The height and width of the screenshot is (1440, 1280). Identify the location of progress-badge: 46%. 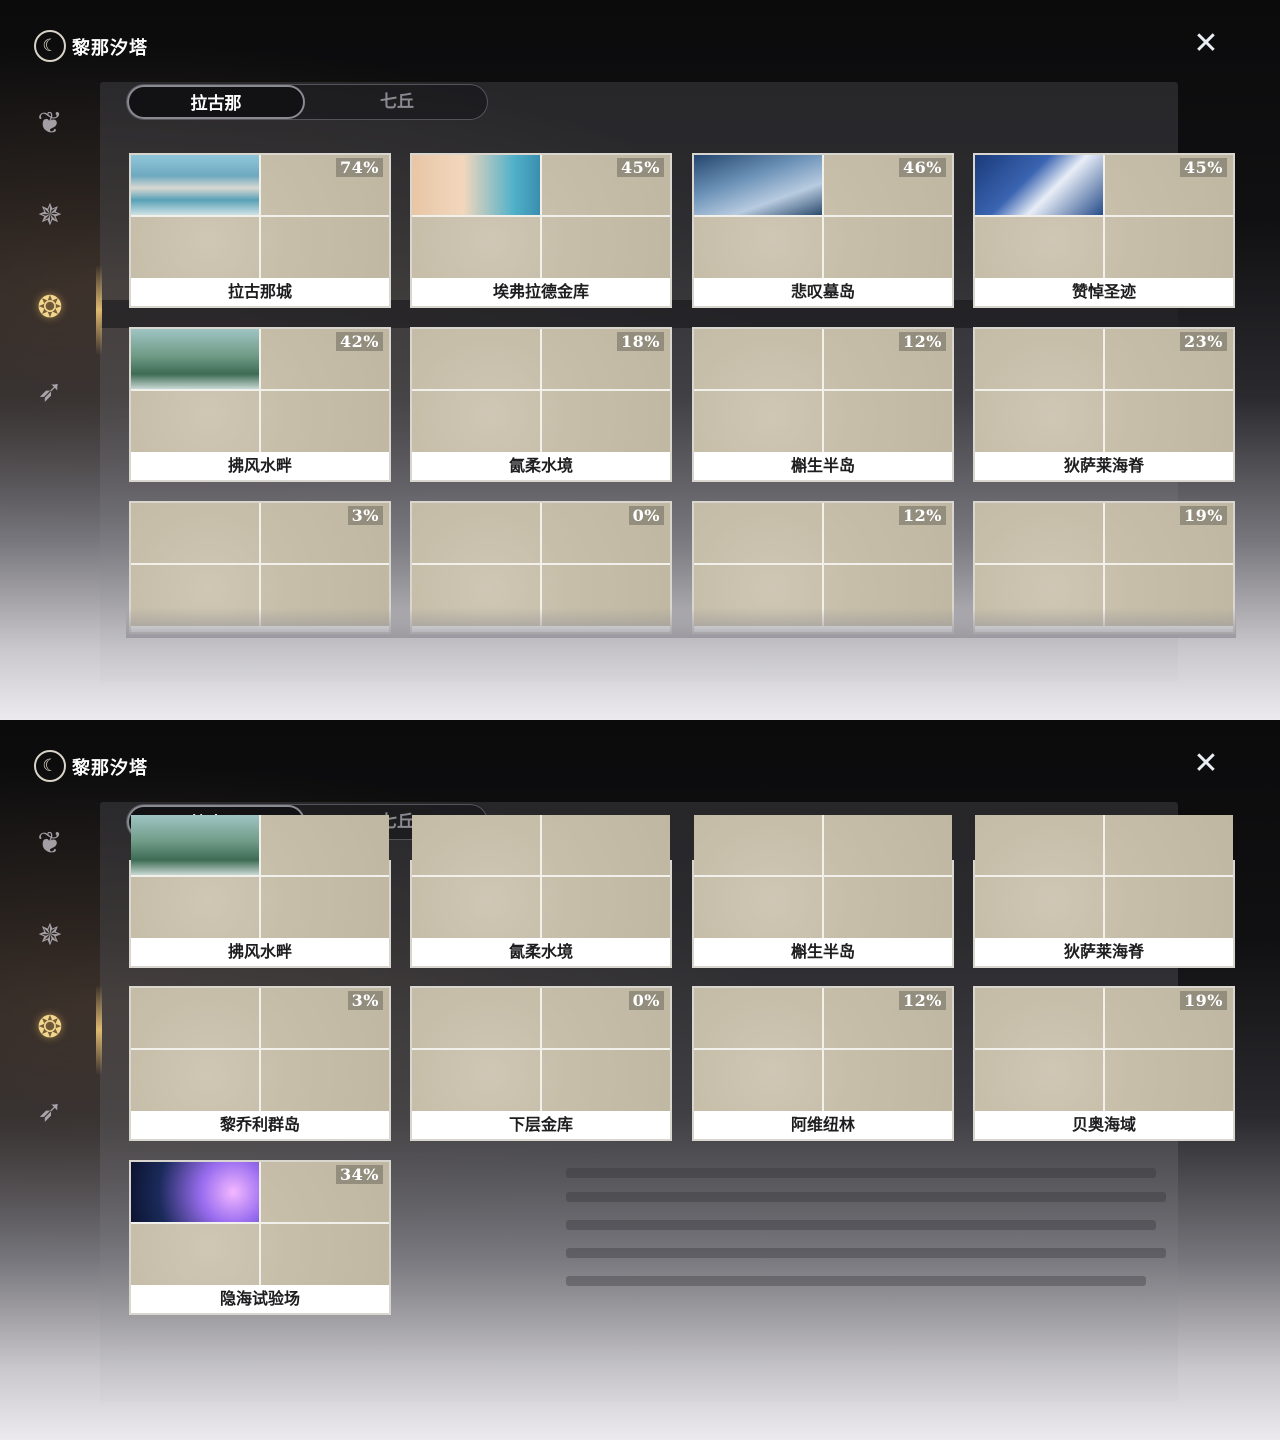
(922, 167).